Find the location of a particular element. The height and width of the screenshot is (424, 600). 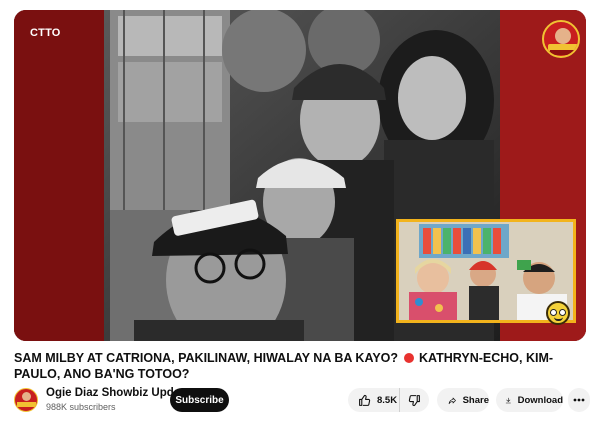

share-icon is located at coordinates (452, 400).